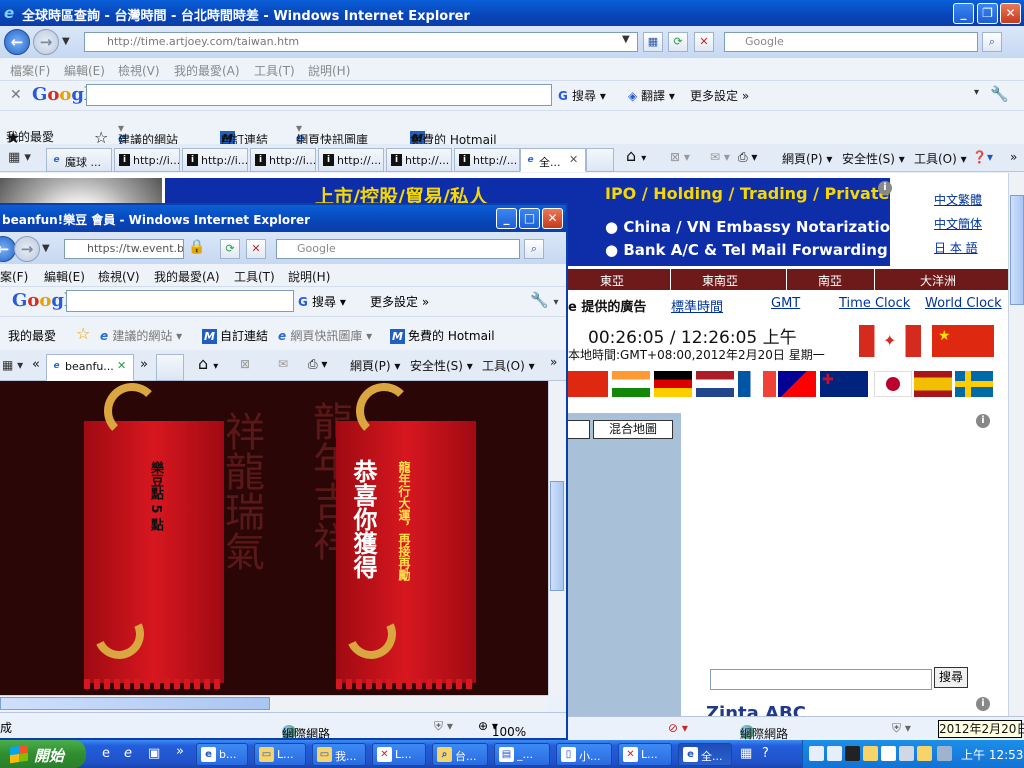  Describe the element at coordinates (399, 301) in the screenshot. I see `popup-more-settings: 更多設定 »` at that location.